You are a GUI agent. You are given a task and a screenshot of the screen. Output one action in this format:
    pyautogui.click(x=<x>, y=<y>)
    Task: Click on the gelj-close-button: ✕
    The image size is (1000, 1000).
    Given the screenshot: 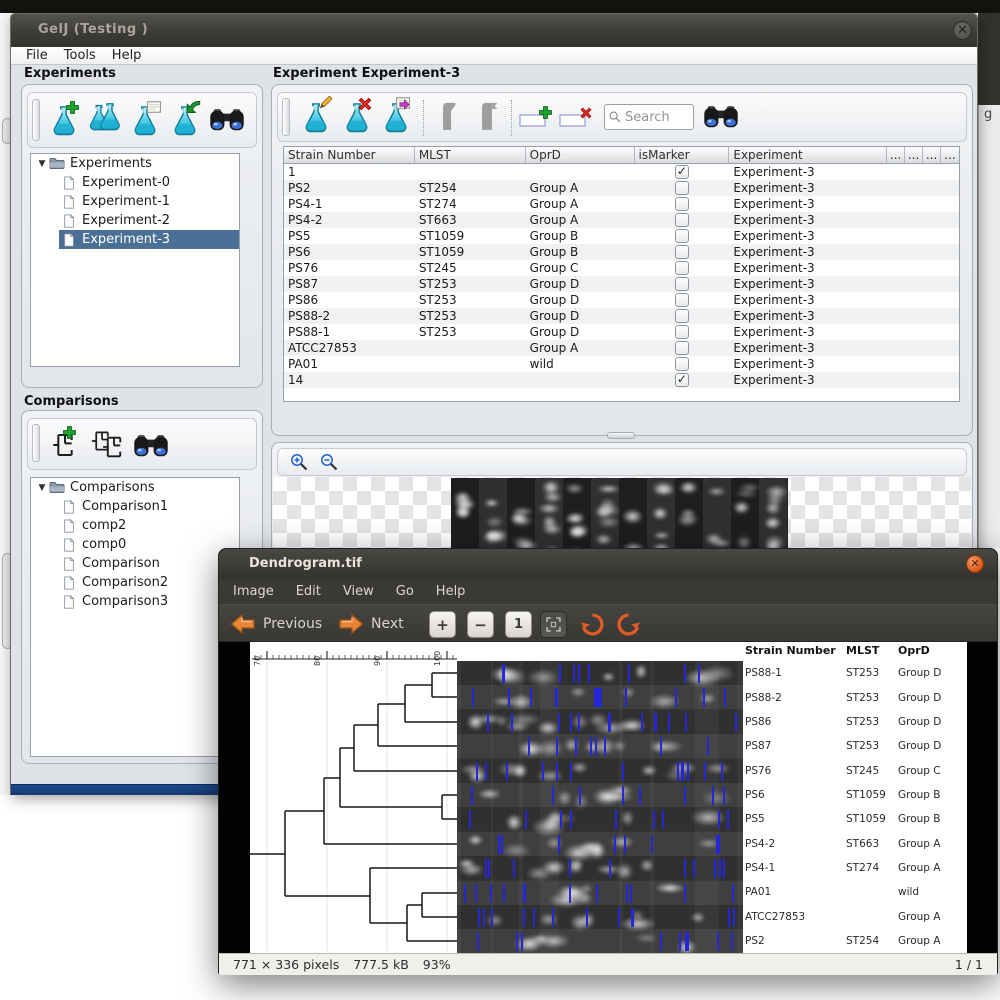 What is the action you would take?
    pyautogui.click(x=962, y=30)
    